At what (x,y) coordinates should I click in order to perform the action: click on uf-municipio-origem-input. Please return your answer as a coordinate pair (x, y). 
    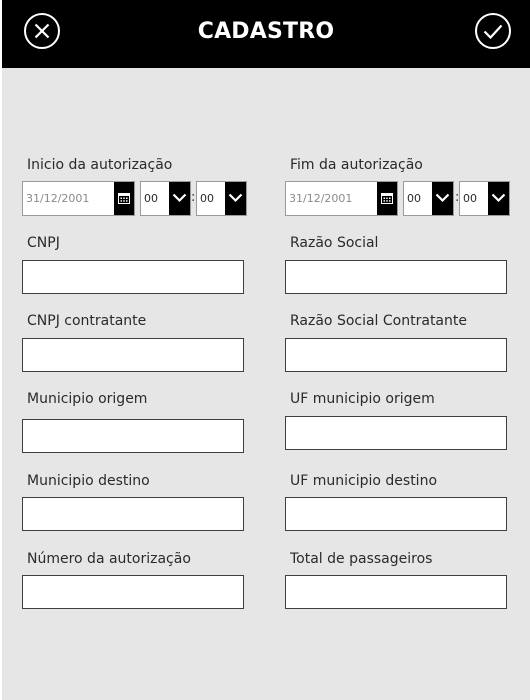
    Looking at the image, I should click on (396, 433).